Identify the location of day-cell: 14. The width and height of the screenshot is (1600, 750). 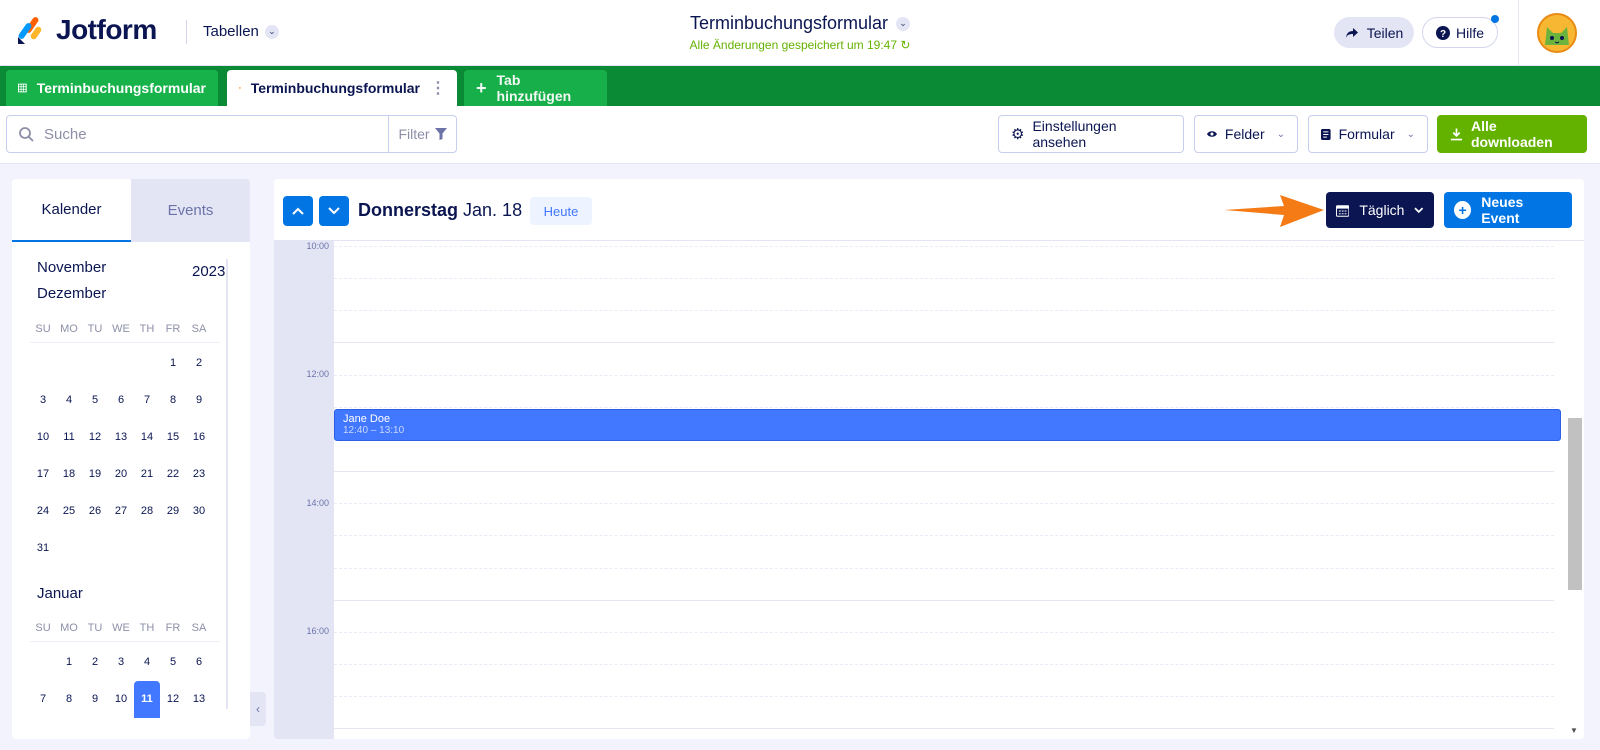
(147, 437).